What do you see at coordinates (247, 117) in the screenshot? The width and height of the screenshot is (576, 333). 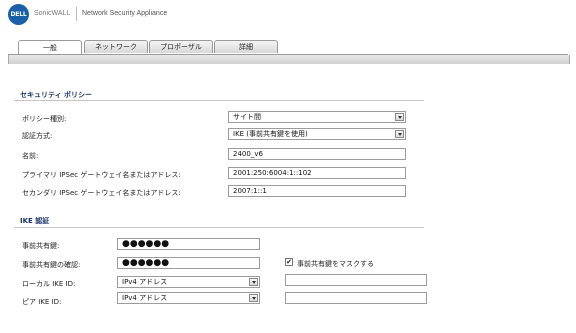 I see `policy-type-value: サイト間` at bounding box center [247, 117].